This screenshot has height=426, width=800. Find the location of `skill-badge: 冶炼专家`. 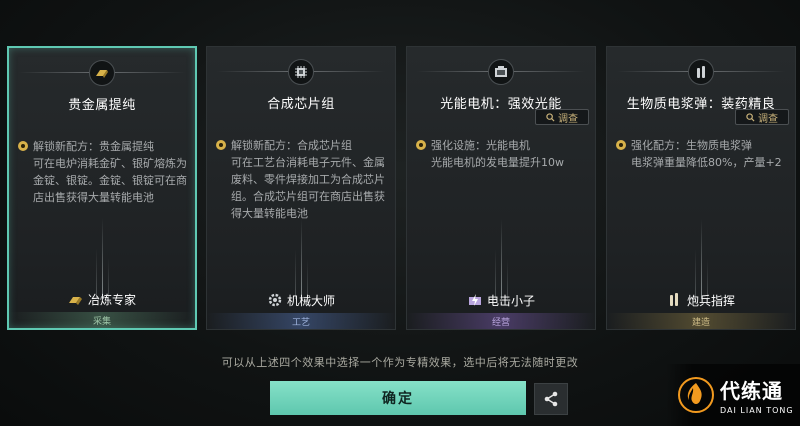

skill-badge: 冶炼专家 is located at coordinates (102, 299).